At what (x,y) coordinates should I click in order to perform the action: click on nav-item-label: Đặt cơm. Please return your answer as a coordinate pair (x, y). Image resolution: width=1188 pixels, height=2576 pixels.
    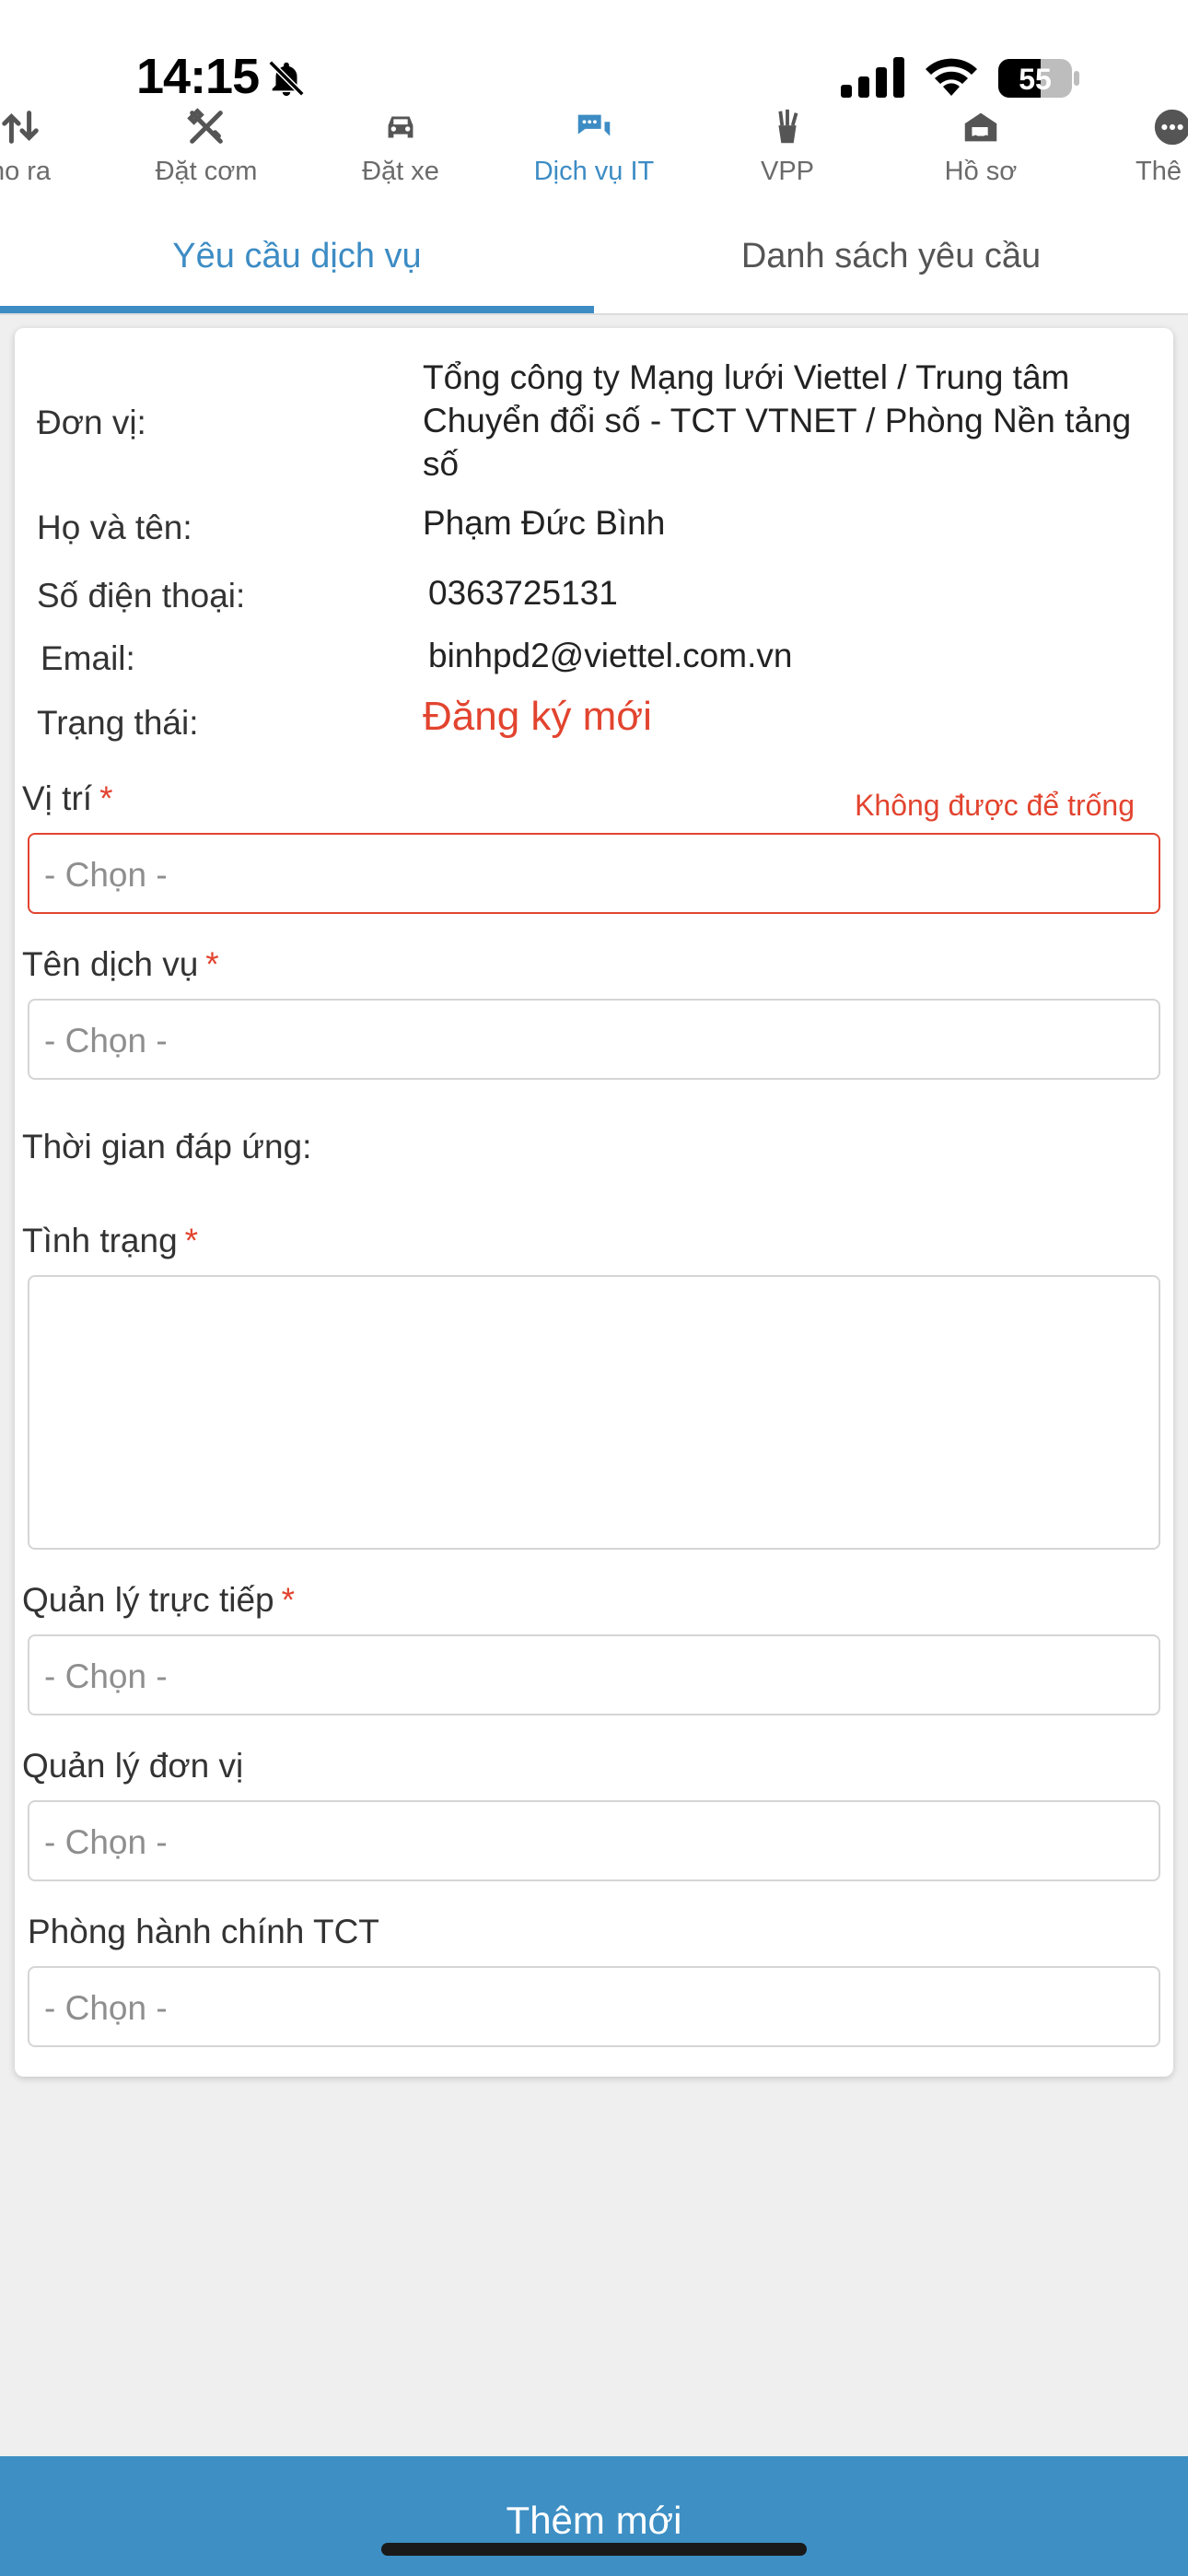
    Looking at the image, I should click on (206, 171).